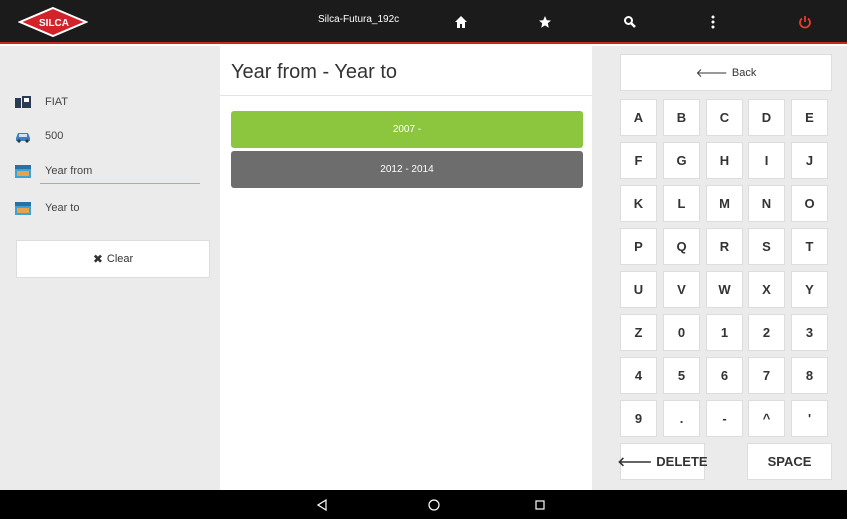 The width and height of the screenshot is (847, 519). What do you see at coordinates (681, 160) in the screenshot?
I see `key: G` at bounding box center [681, 160].